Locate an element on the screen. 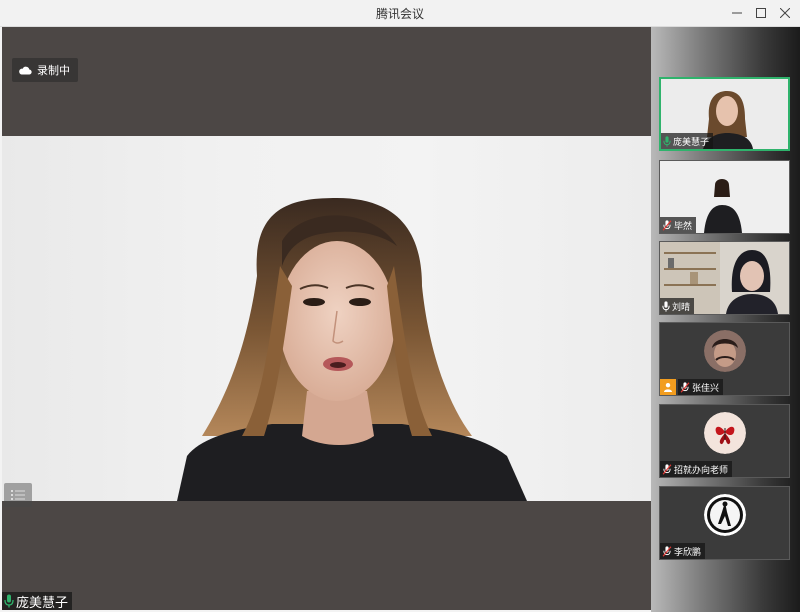 This screenshot has width=800, height=612. participant-label: 庞美慧子 is located at coordinates (687, 141).